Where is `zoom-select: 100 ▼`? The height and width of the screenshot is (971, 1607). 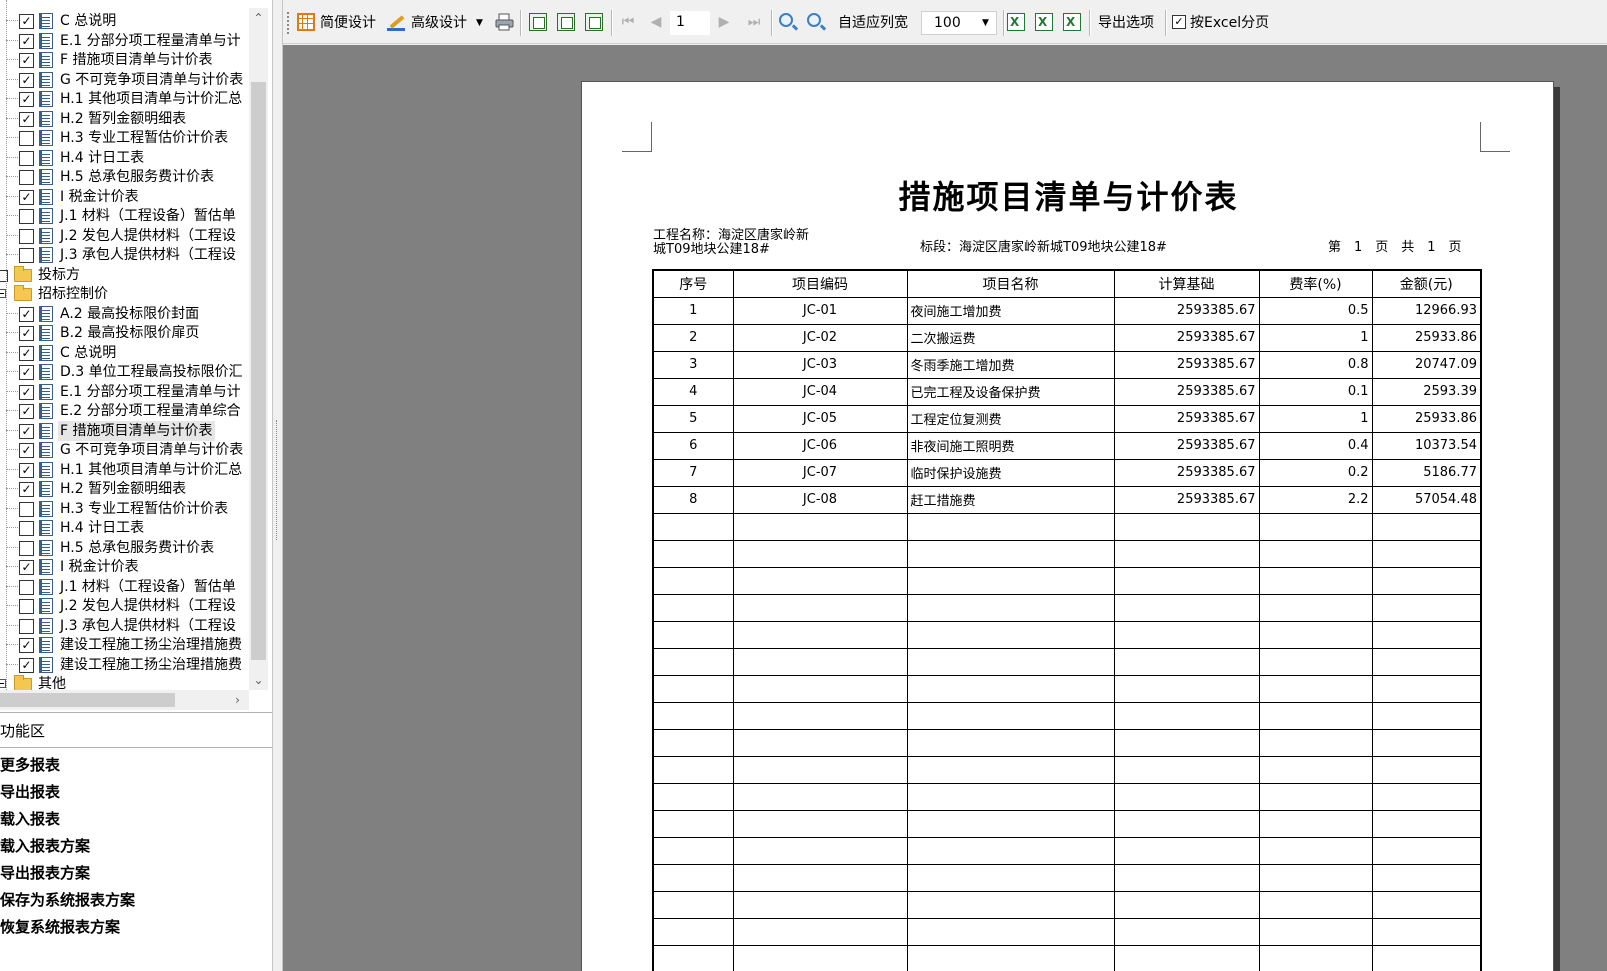
zoom-select: 100 ▼ is located at coordinates (959, 23).